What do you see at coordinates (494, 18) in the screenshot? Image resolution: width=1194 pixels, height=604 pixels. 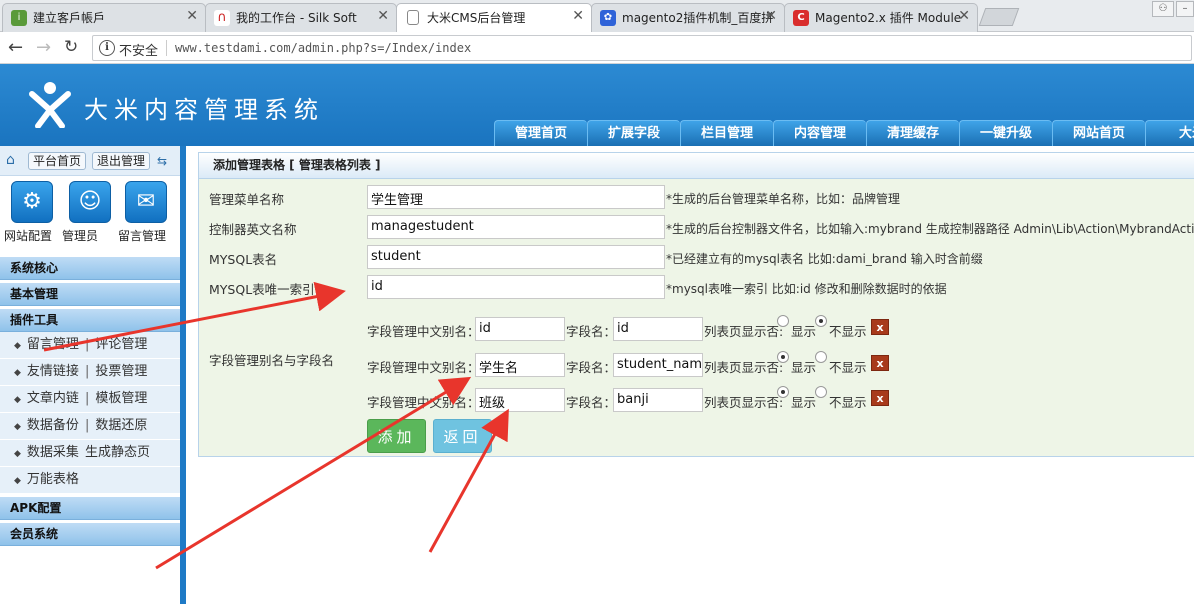 I see `browser-tab-active: 大米CMS后台管理 ✕` at bounding box center [494, 18].